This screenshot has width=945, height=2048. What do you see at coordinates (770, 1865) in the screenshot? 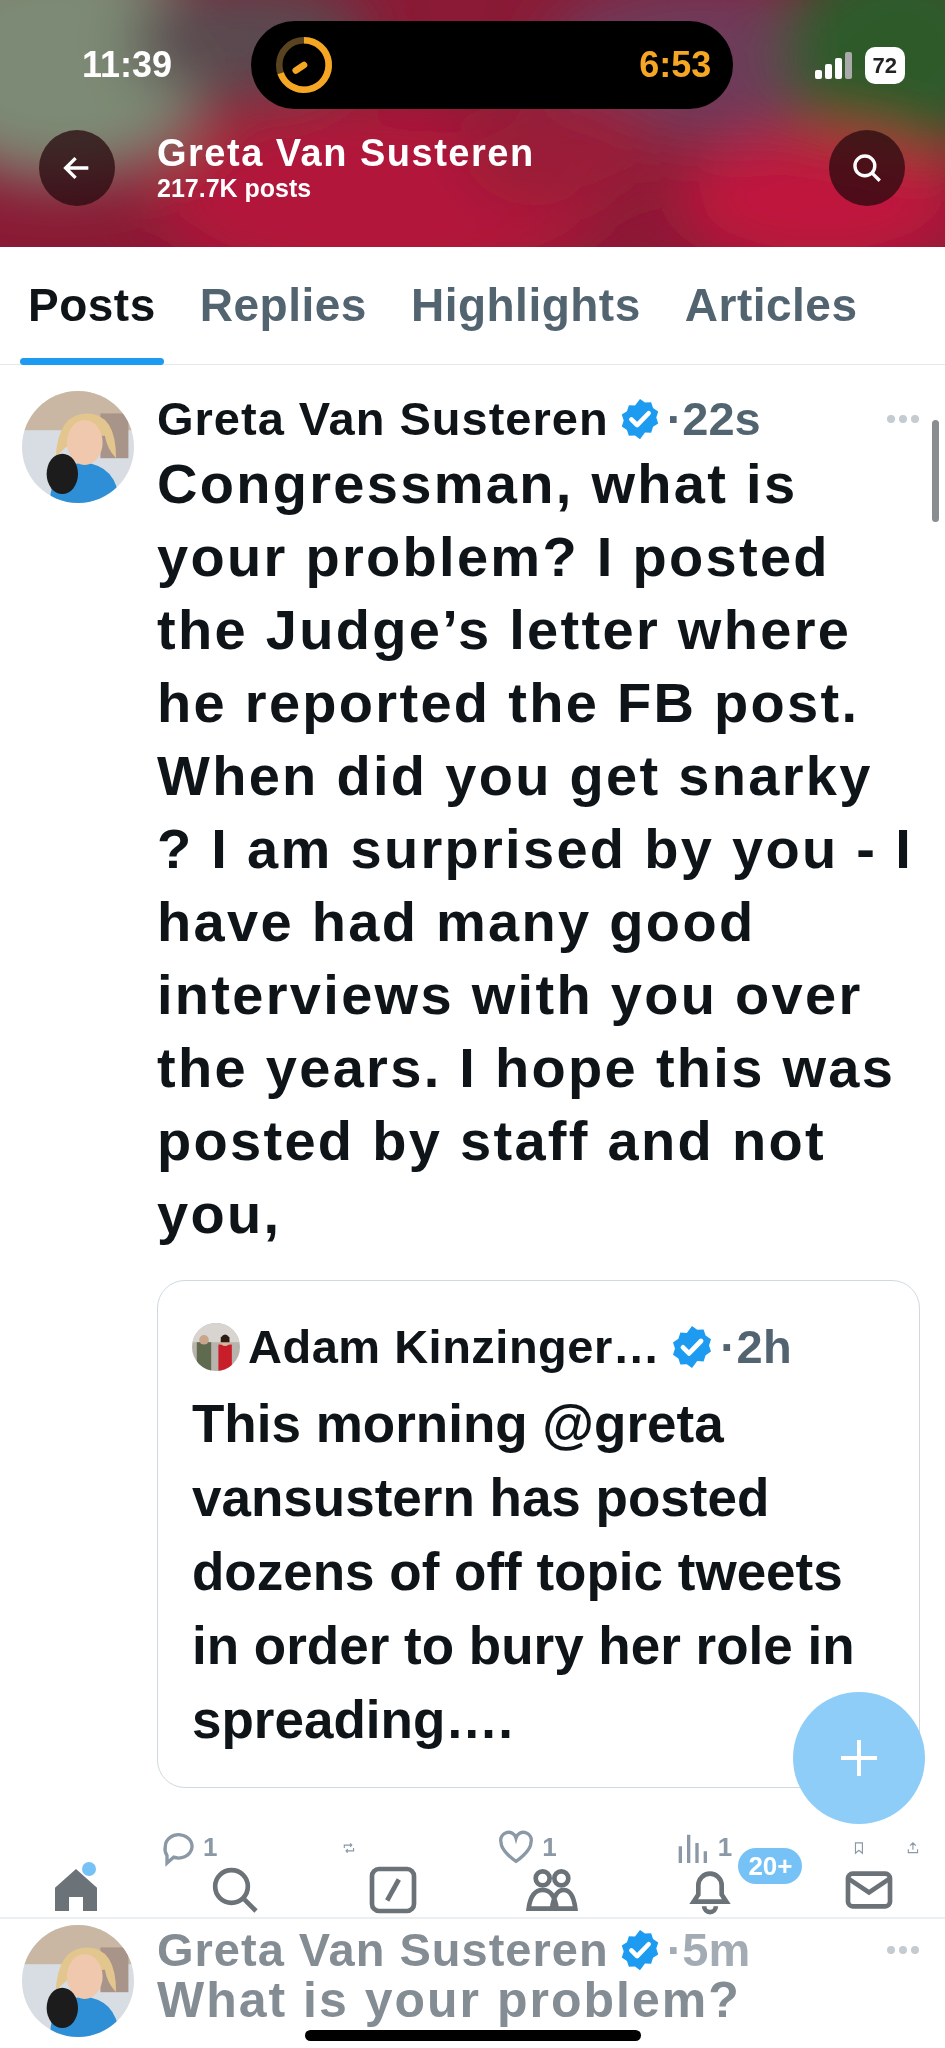
I see `notification-badge: 20+` at bounding box center [770, 1865].